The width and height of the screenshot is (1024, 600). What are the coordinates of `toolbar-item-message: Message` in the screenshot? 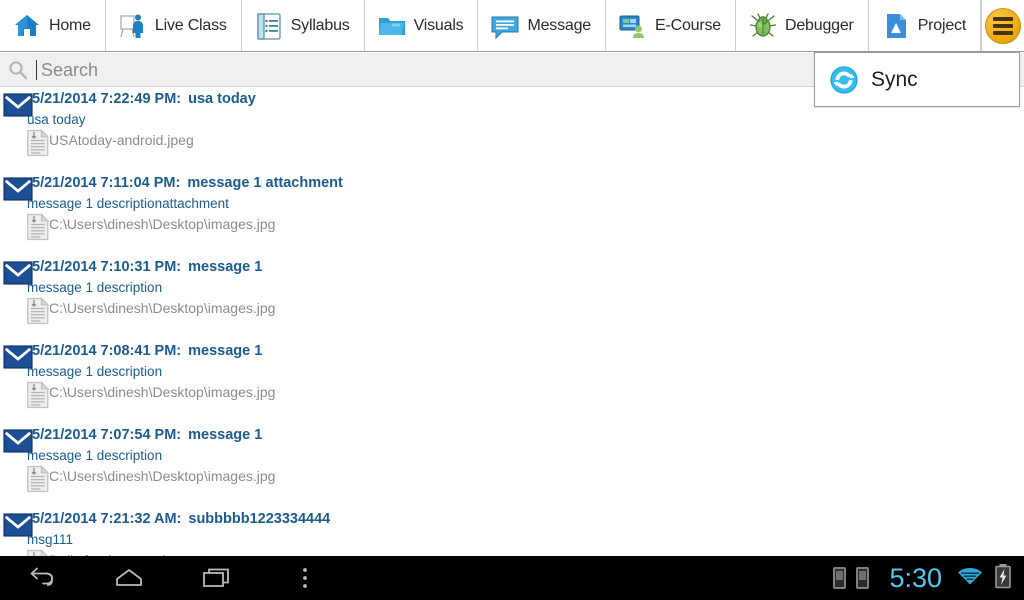 It's located at (542, 25).